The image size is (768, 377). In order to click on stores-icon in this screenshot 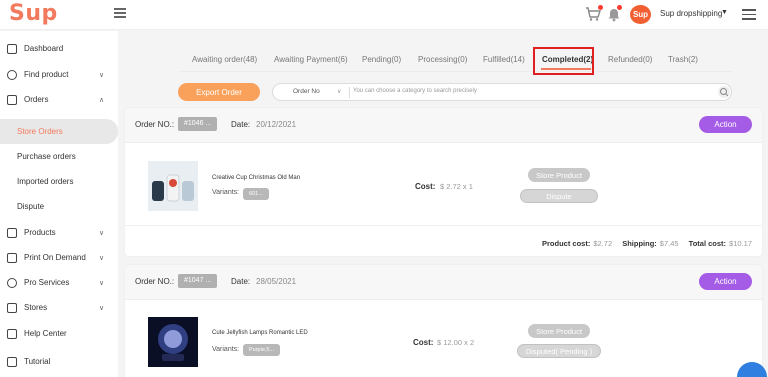, I will do `click(12, 307)`.